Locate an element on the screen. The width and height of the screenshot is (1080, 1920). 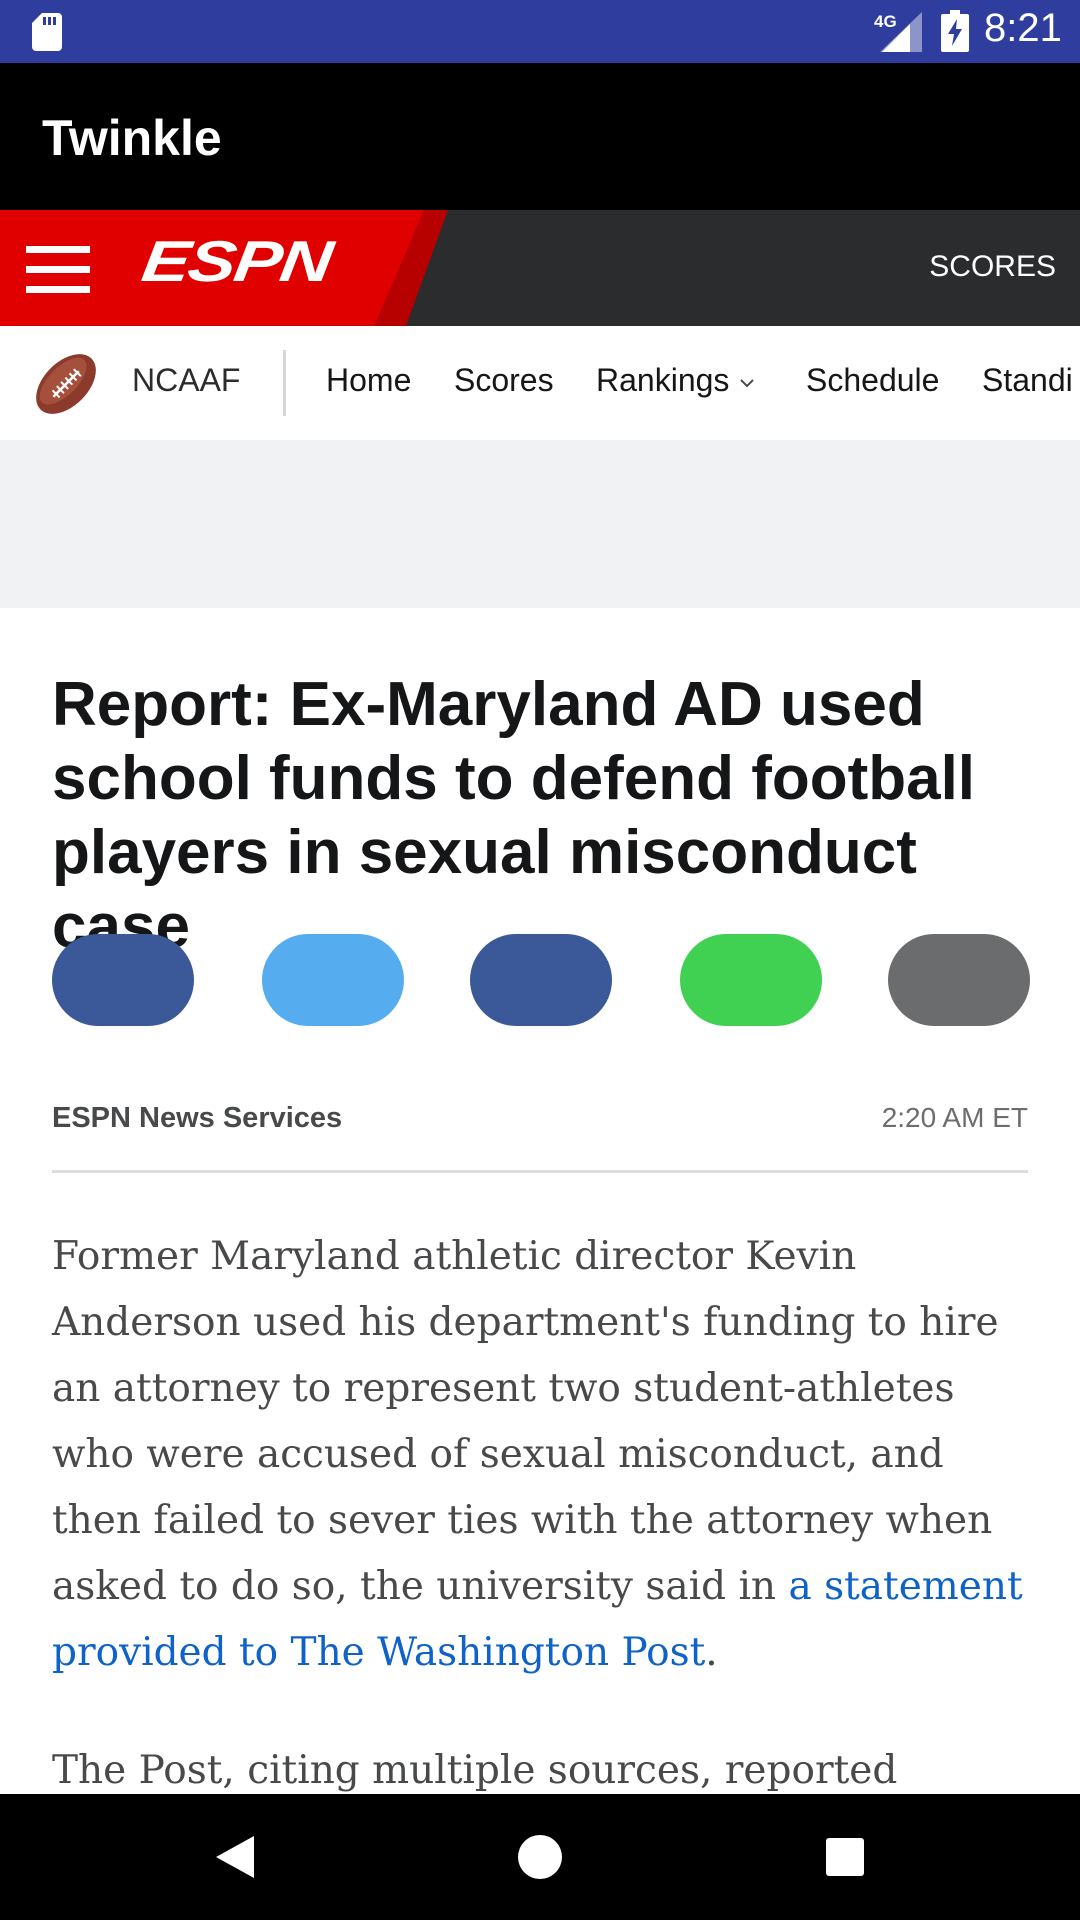
app-title: Twinkle is located at coordinates (132, 138).